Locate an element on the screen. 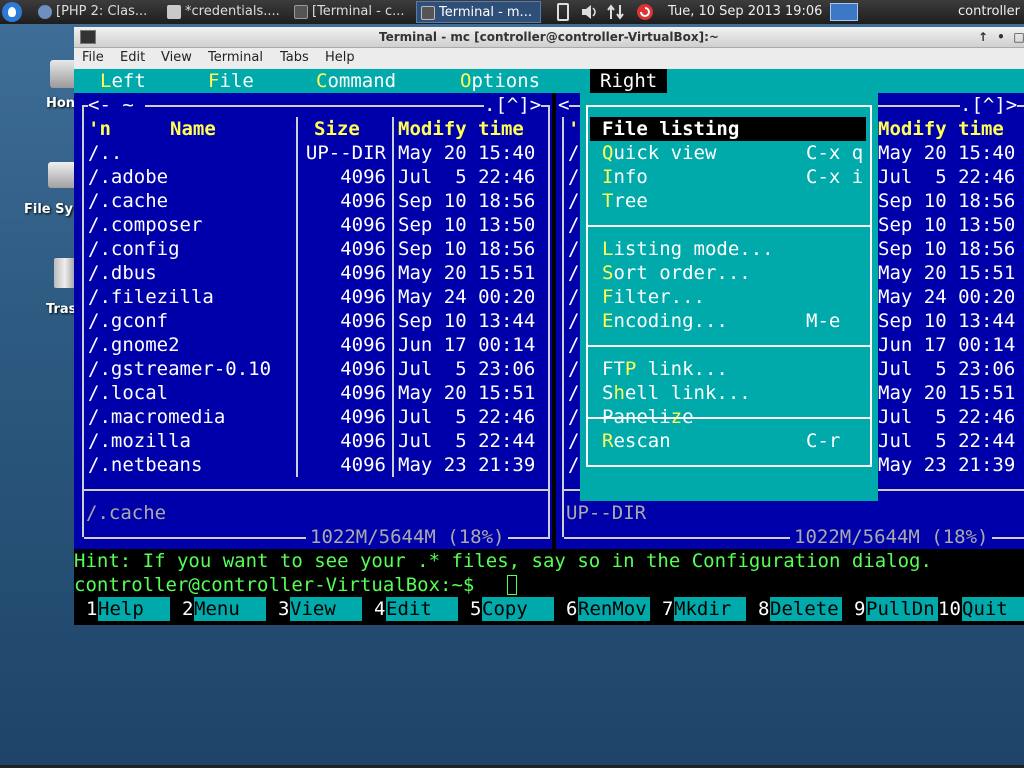 This screenshot has width=1024, height=768. menu-help: Help is located at coordinates (340, 58).